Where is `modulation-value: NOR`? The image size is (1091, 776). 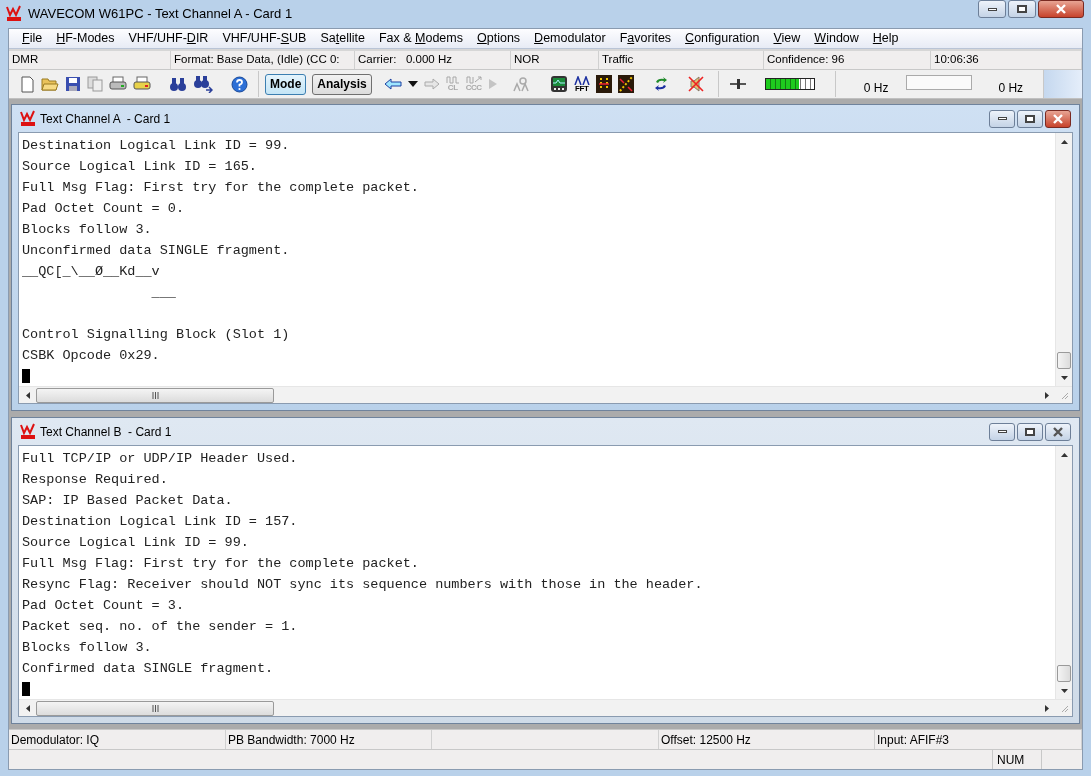
modulation-value: NOR is located at coordinates (527, 60).